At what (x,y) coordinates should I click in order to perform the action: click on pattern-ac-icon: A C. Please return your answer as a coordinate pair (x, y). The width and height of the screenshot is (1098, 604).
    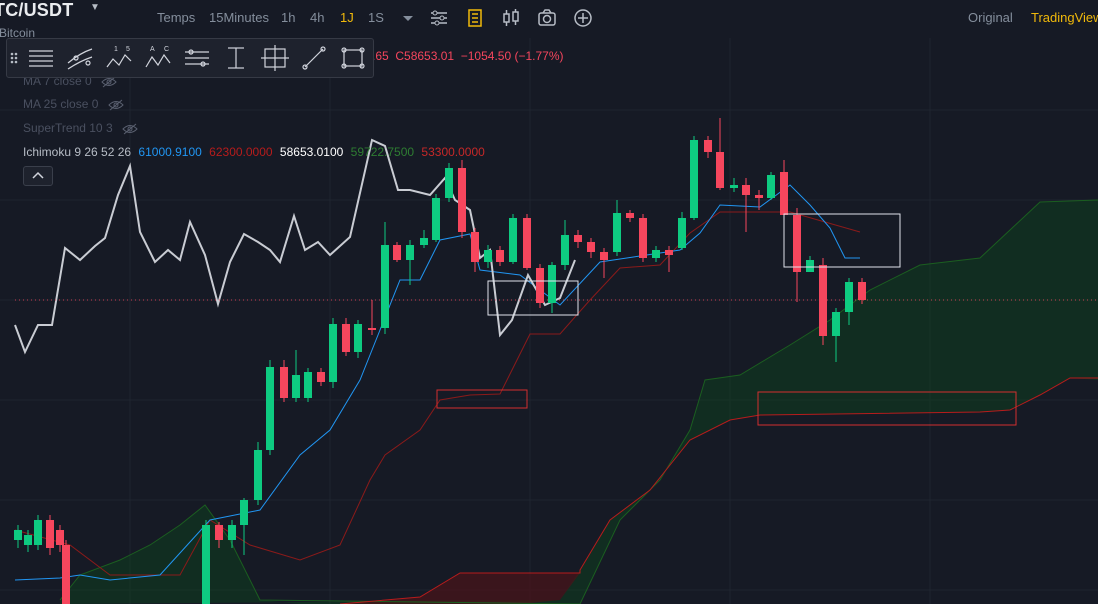
    Looking at the image, I should click on (158, 58).